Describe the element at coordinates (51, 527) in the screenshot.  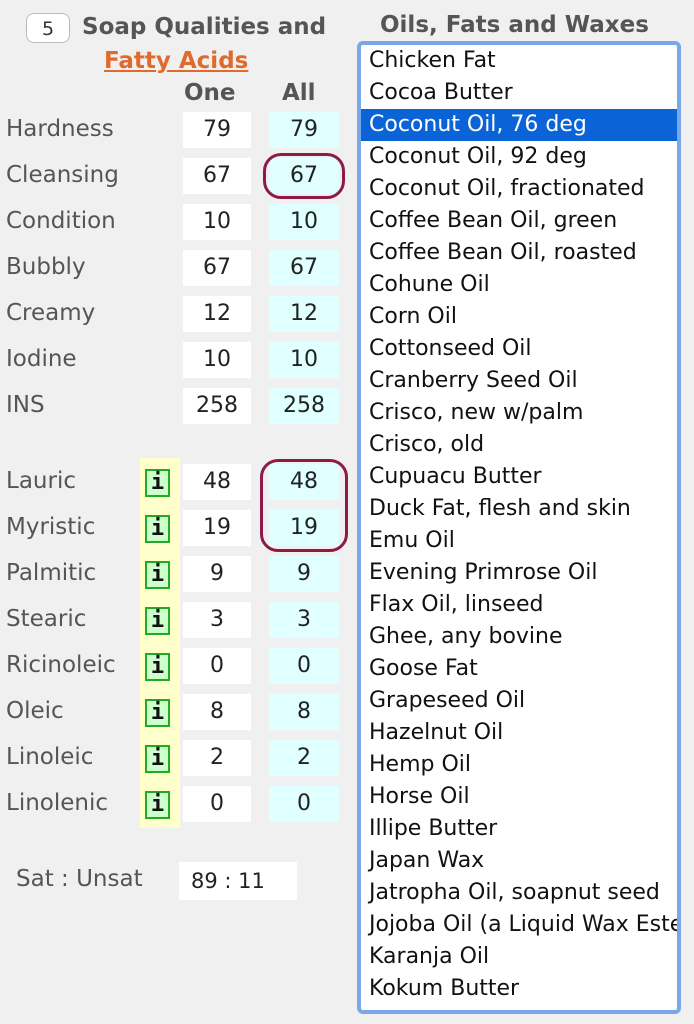
I see `fatty-acid-label-myristic: Myristic` at that location.